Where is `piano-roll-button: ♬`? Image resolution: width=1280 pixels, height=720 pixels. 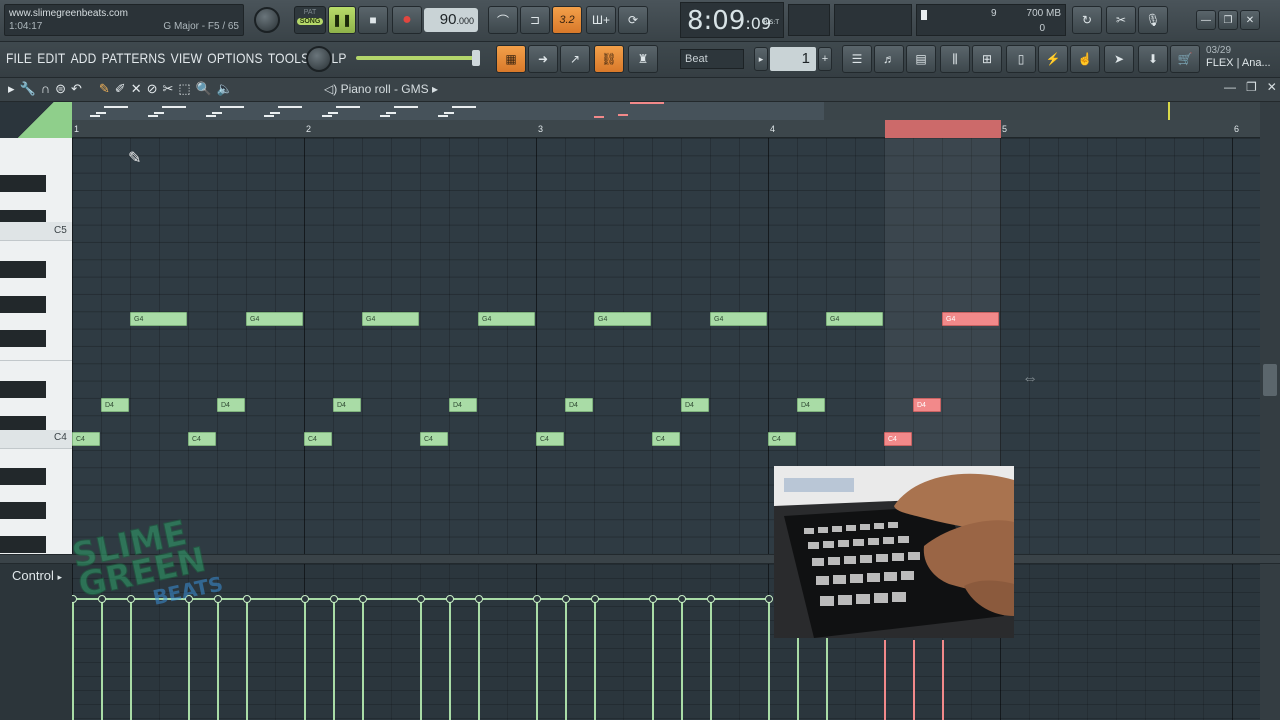
piano-roll-button: ♬ is located at coordinates (889, 59).